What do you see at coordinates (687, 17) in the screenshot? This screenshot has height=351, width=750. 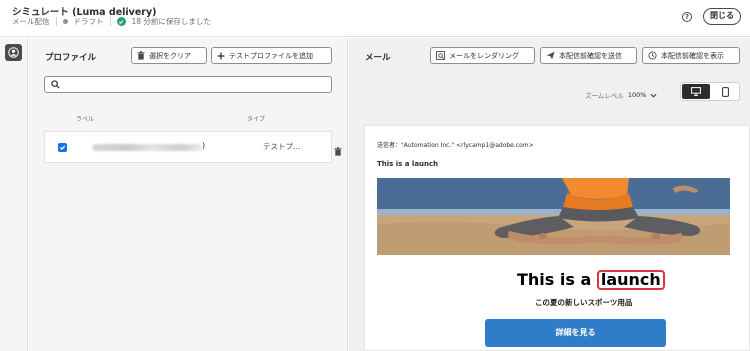 I see `help-icon: ?` at bounding box center [687, 17].